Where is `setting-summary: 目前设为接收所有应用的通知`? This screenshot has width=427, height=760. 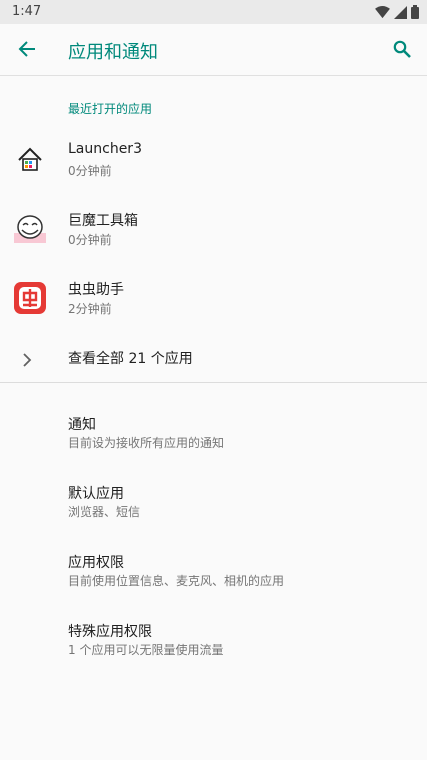 setting-summary: 目前设为接收所有应用的通知 is located at coordinates (146, 443).